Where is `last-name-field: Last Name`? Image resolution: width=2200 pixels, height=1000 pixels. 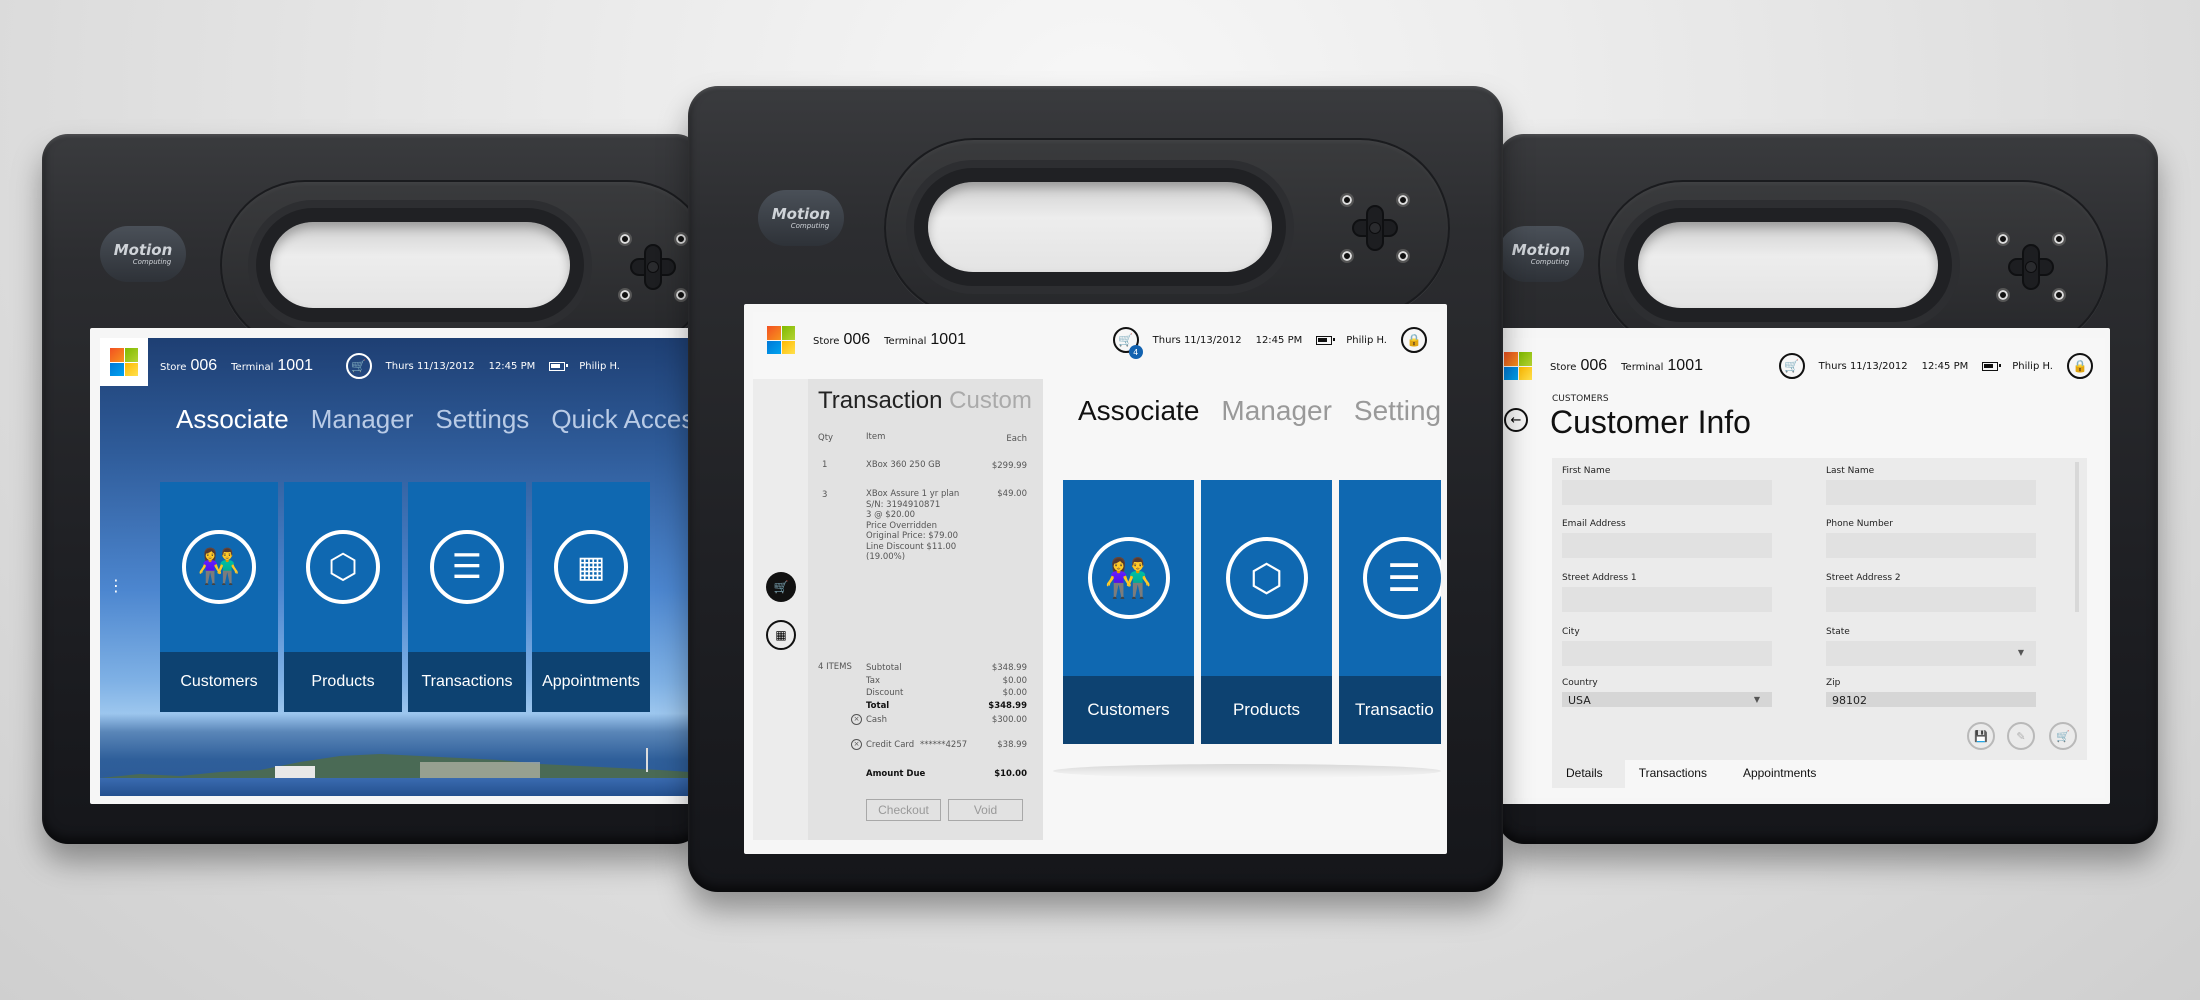
last-name-field: Last Name is located at coordinates (1931, 485).